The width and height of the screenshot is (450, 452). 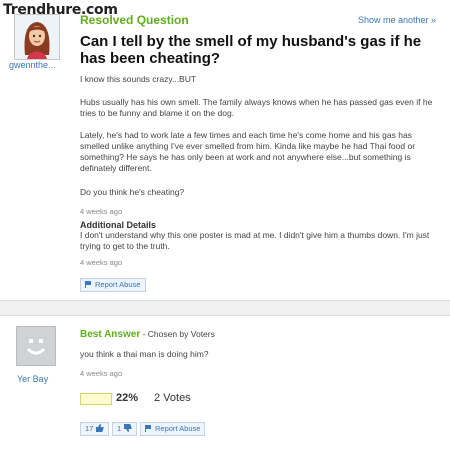 What do you see at coordinates (95, 429) in the screenshot?
I see `thumbs-up-button: 17` at bounding box center [95, 429].